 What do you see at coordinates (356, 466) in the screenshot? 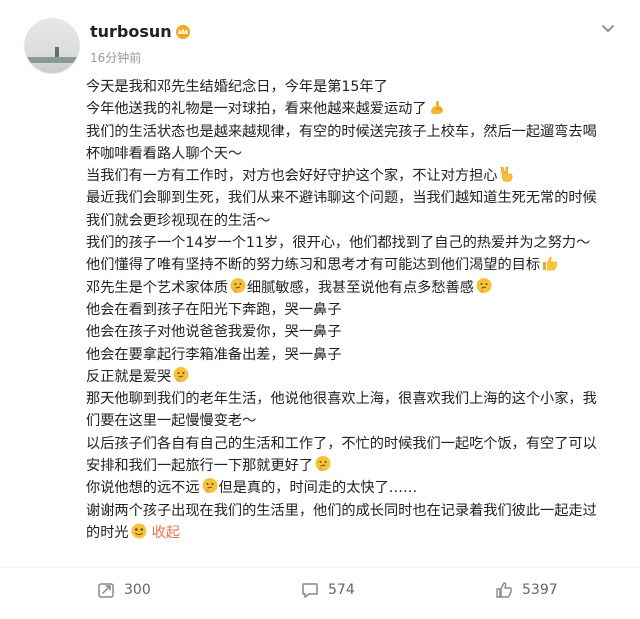
I see `post-line: 安排和我们一起旅行一下那就更好了` at bounding box center [356, 466].